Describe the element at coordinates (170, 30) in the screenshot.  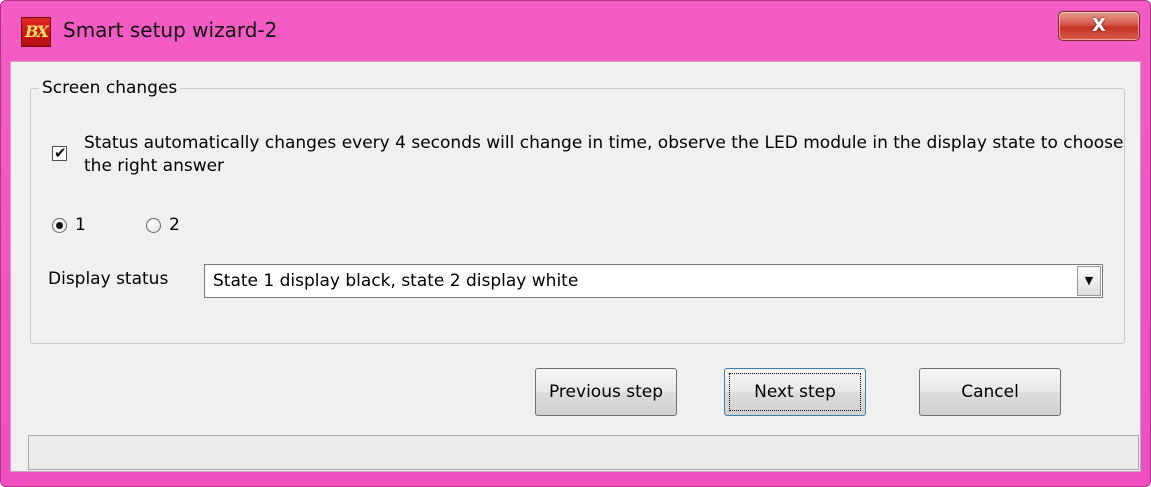
I see `window-title: Smart setup wizard-2` at that location.